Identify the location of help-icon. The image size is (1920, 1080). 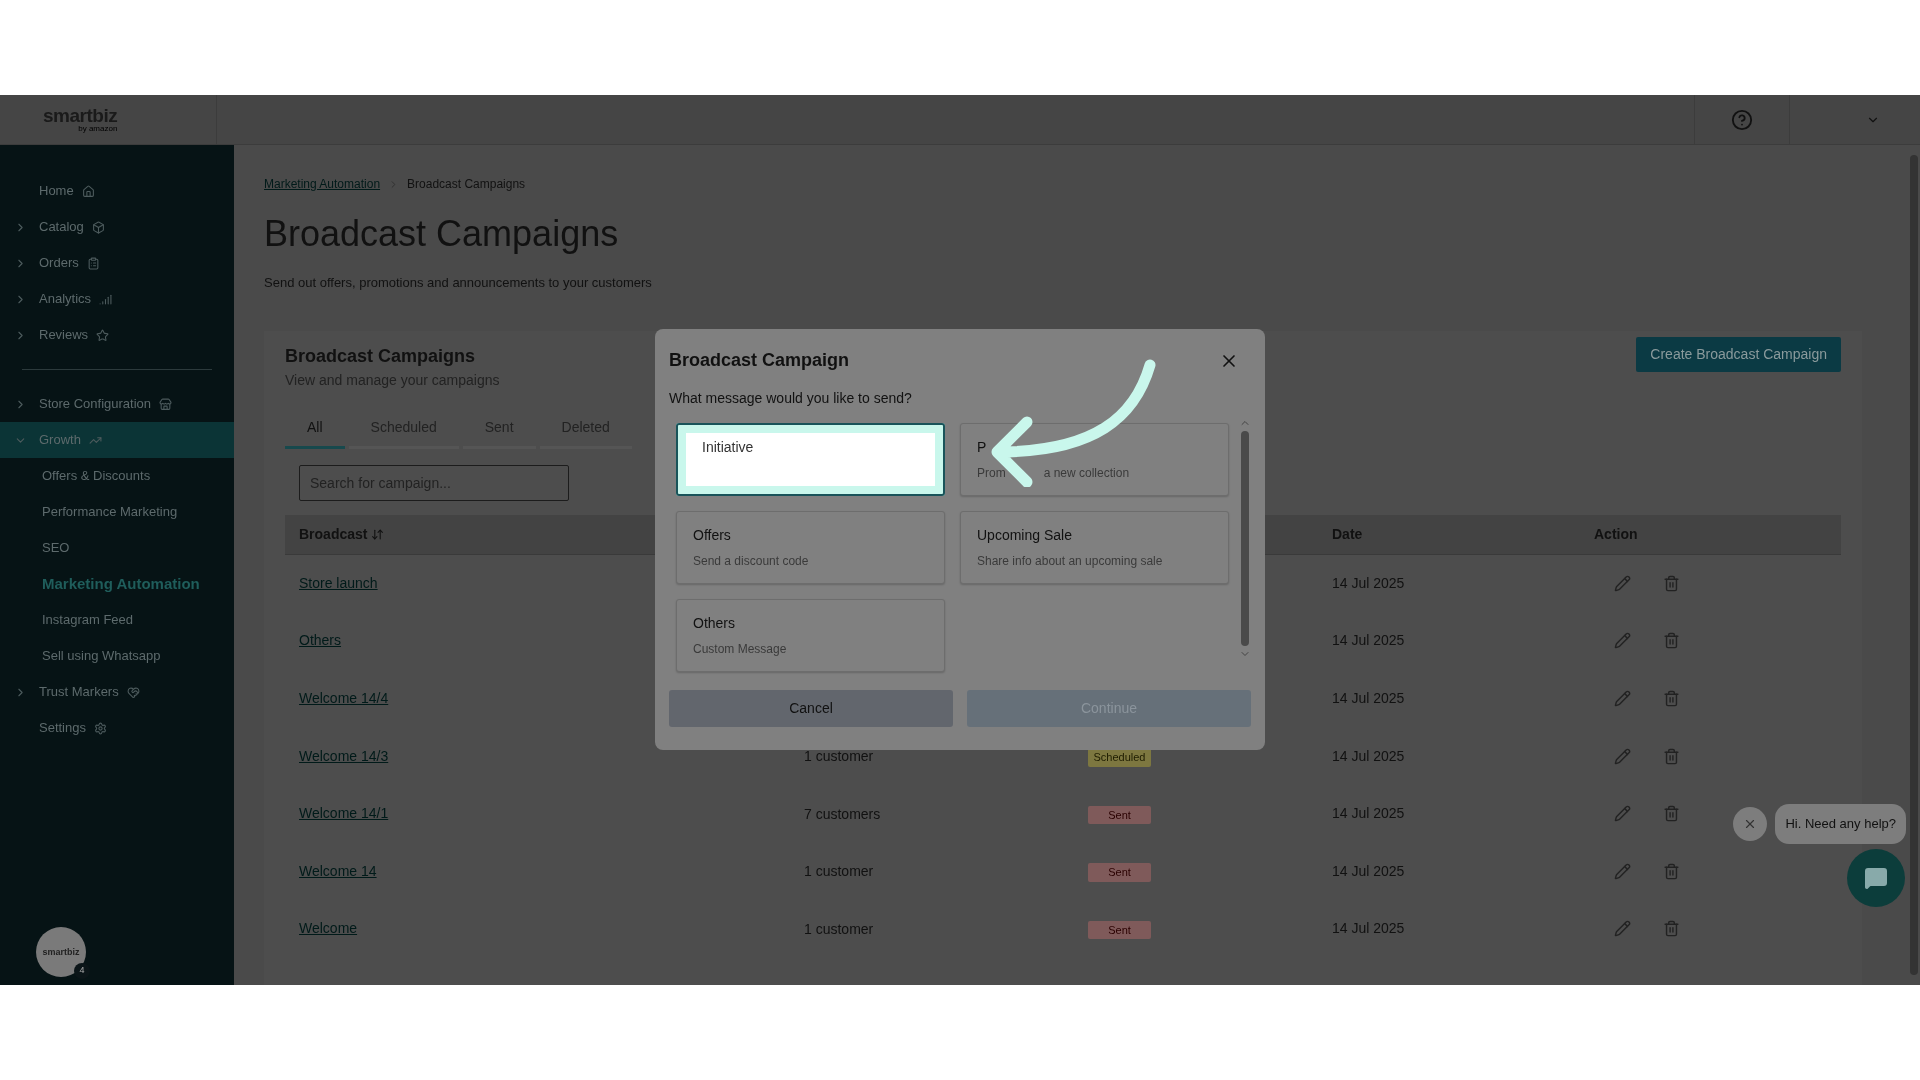
(1742, 119).